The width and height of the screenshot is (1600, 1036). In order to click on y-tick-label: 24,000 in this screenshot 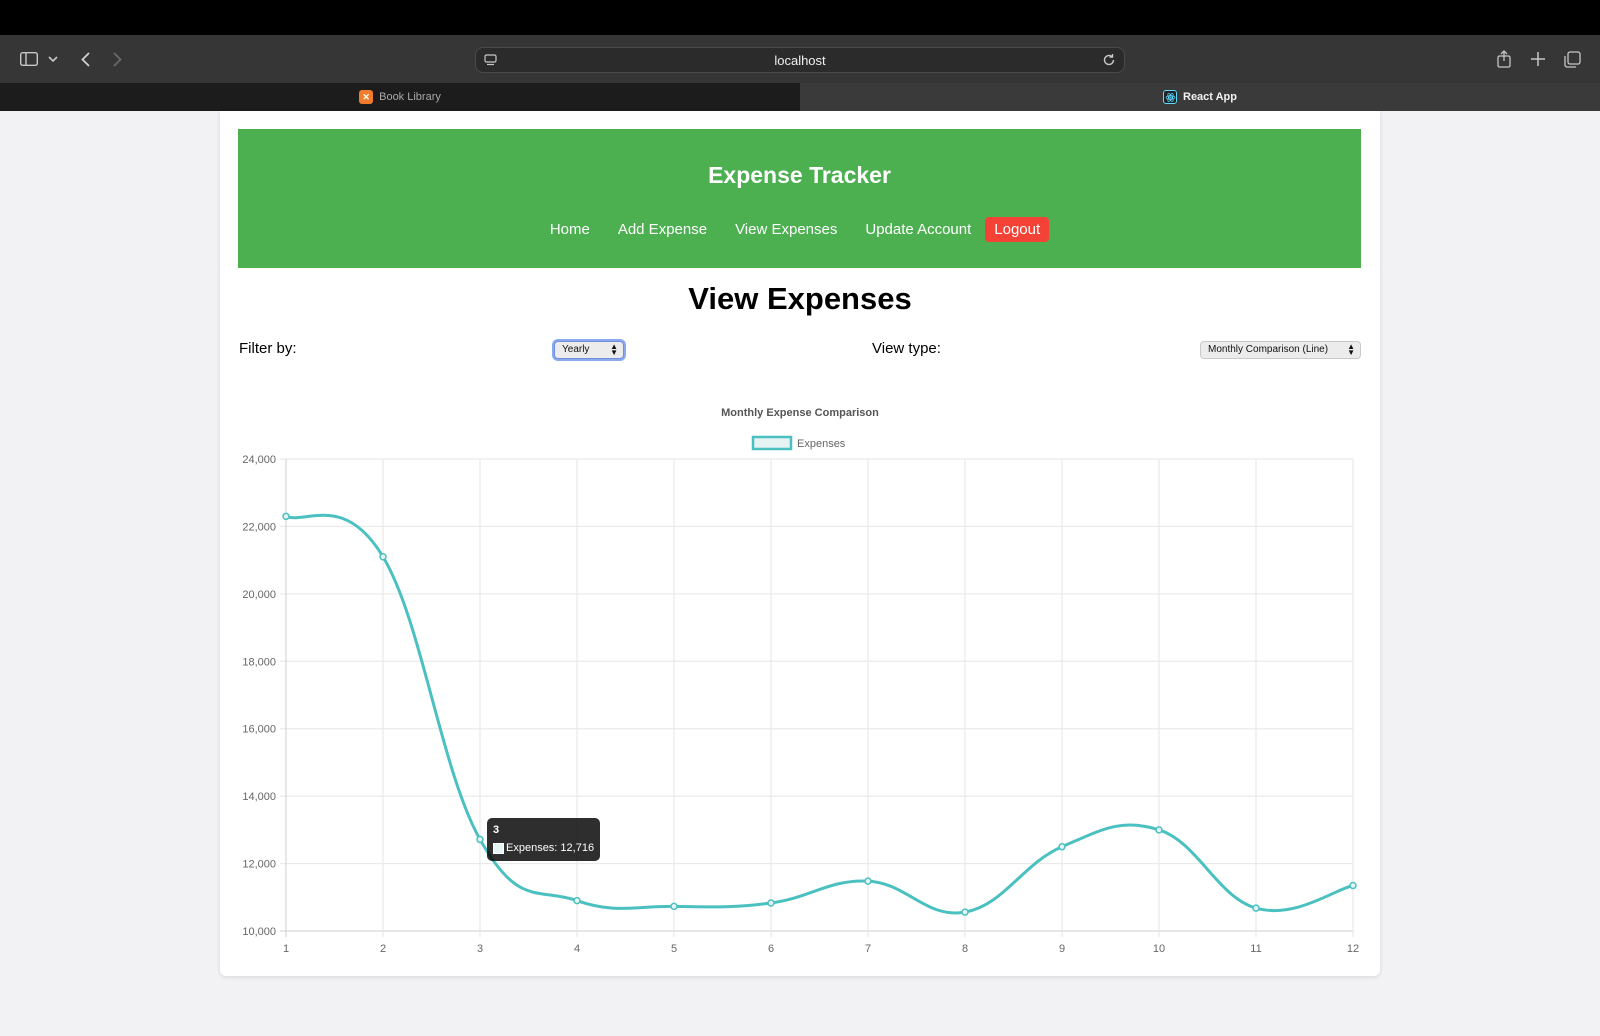, I will do `click(259, 460)`.